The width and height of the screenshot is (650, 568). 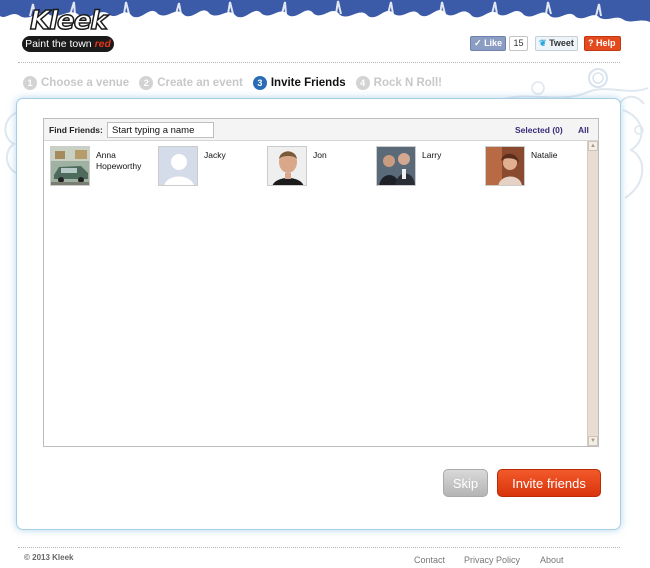 What do you see at coordinates (102, 44) in the screenshot?
I see `tagline-accent: red` at bounding box center [102, 44].